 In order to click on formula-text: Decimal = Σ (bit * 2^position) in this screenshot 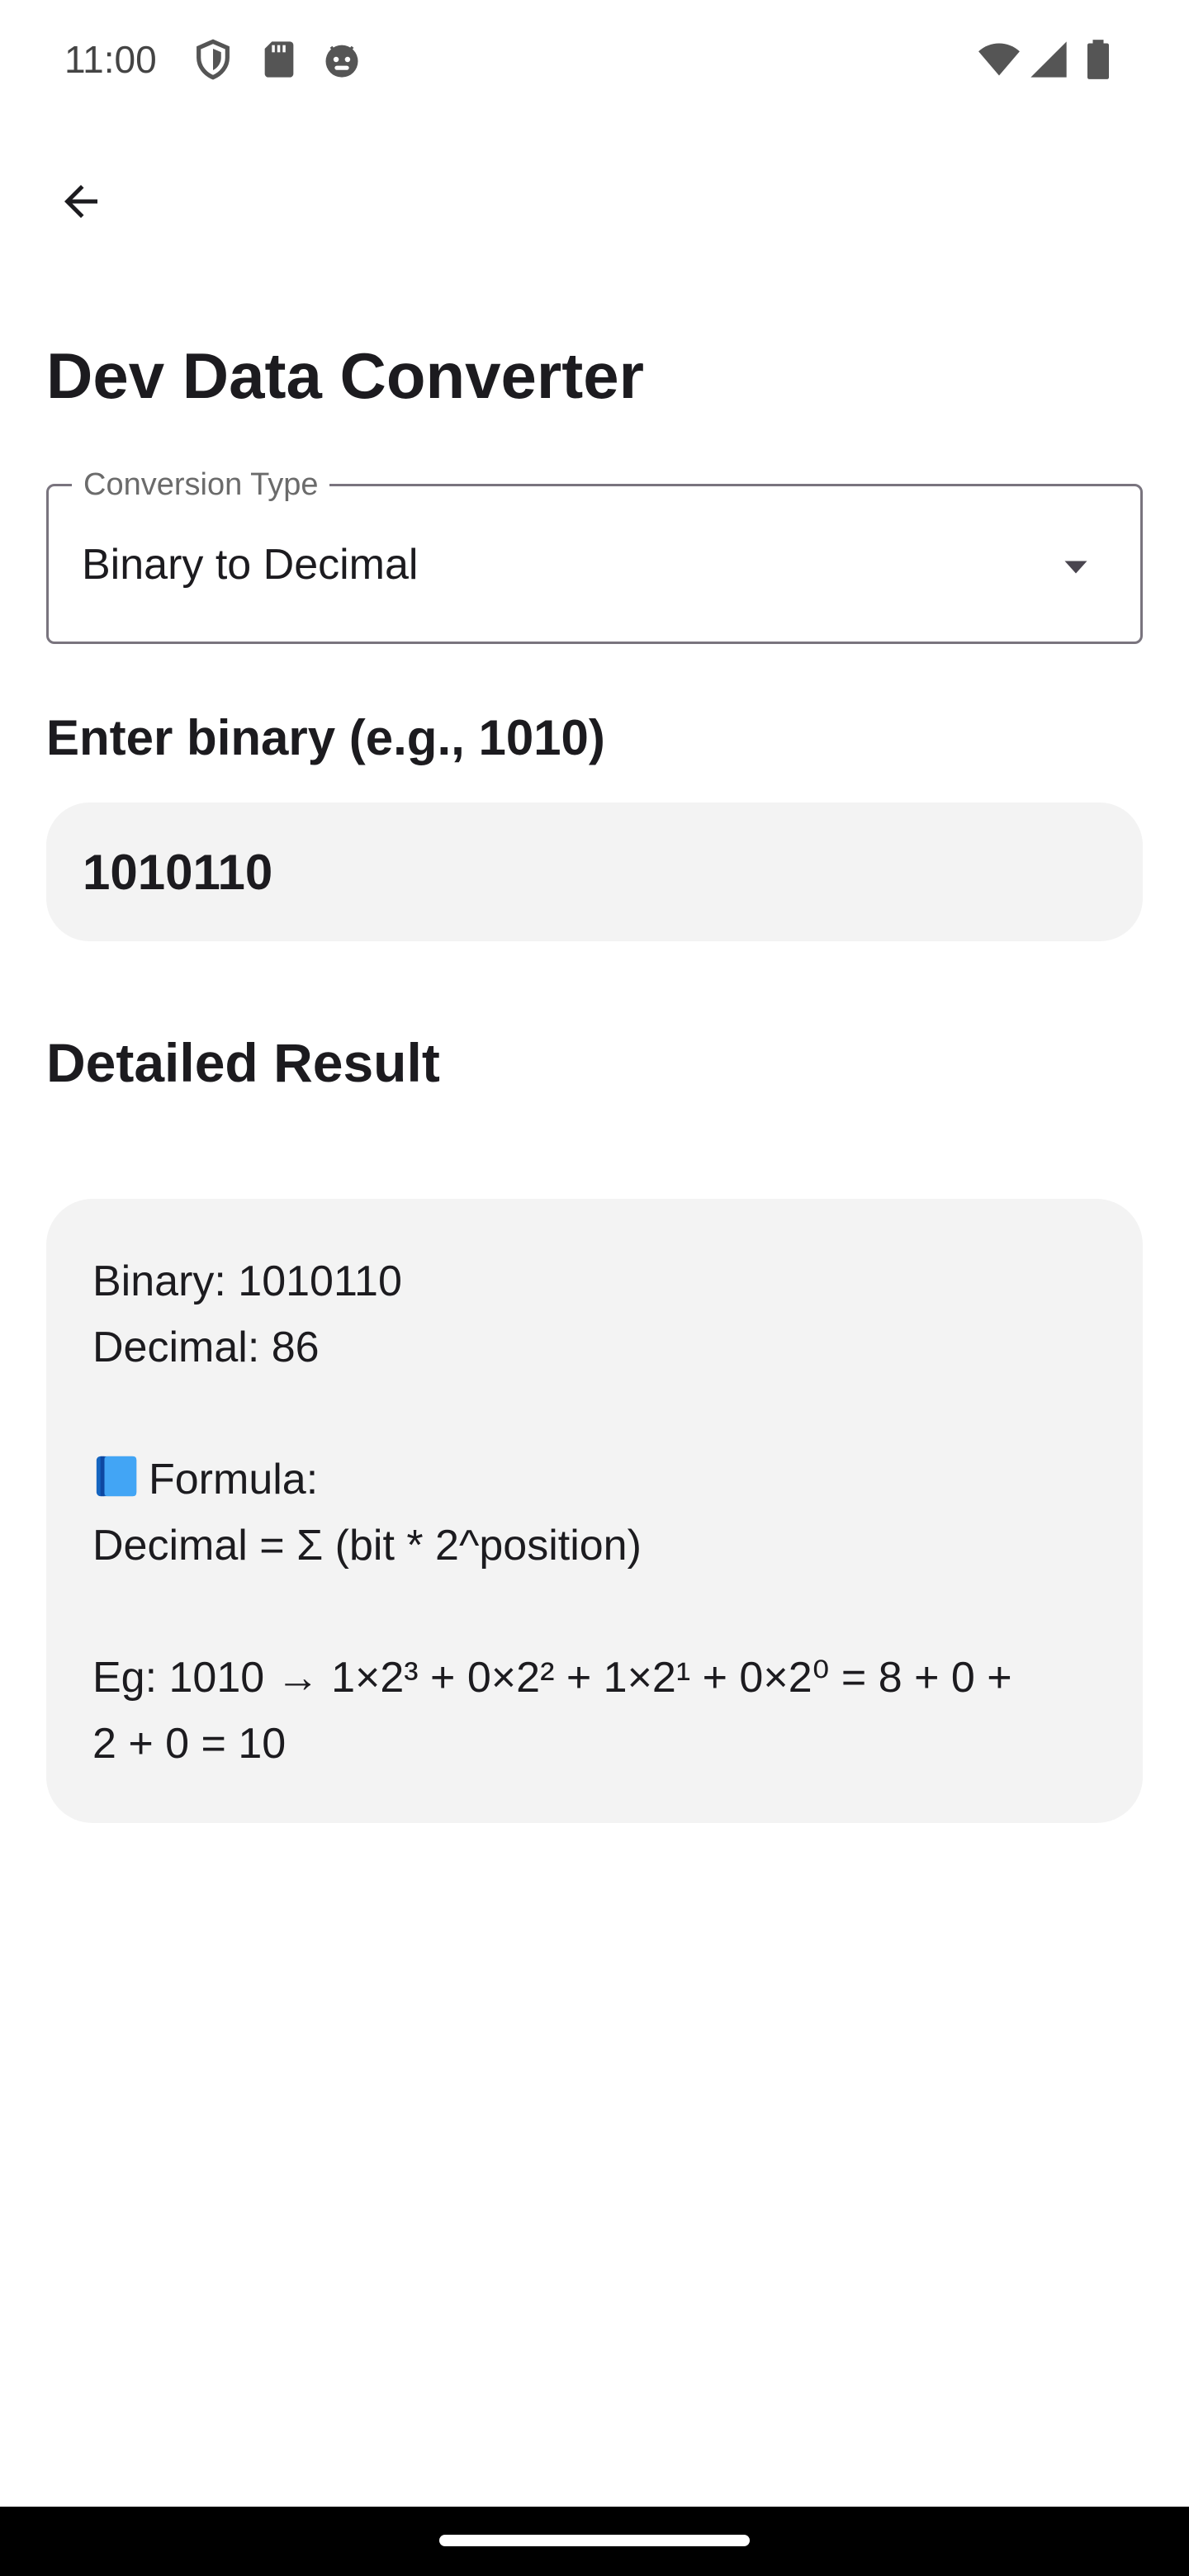, I will do `click(367, 1546)`.